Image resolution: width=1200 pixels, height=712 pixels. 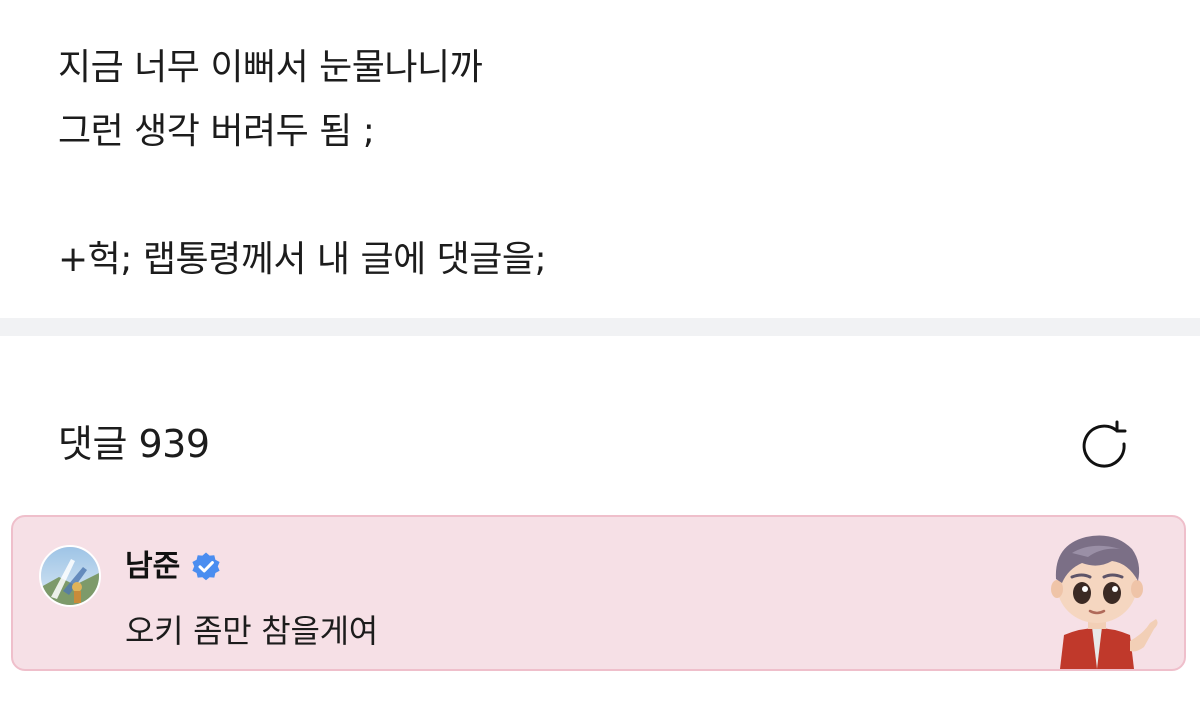 What do you see at coordinates (134, 444) in the screenshot?
I see `comments-count-title: 댓글 939` at bounding box center [134, 444].